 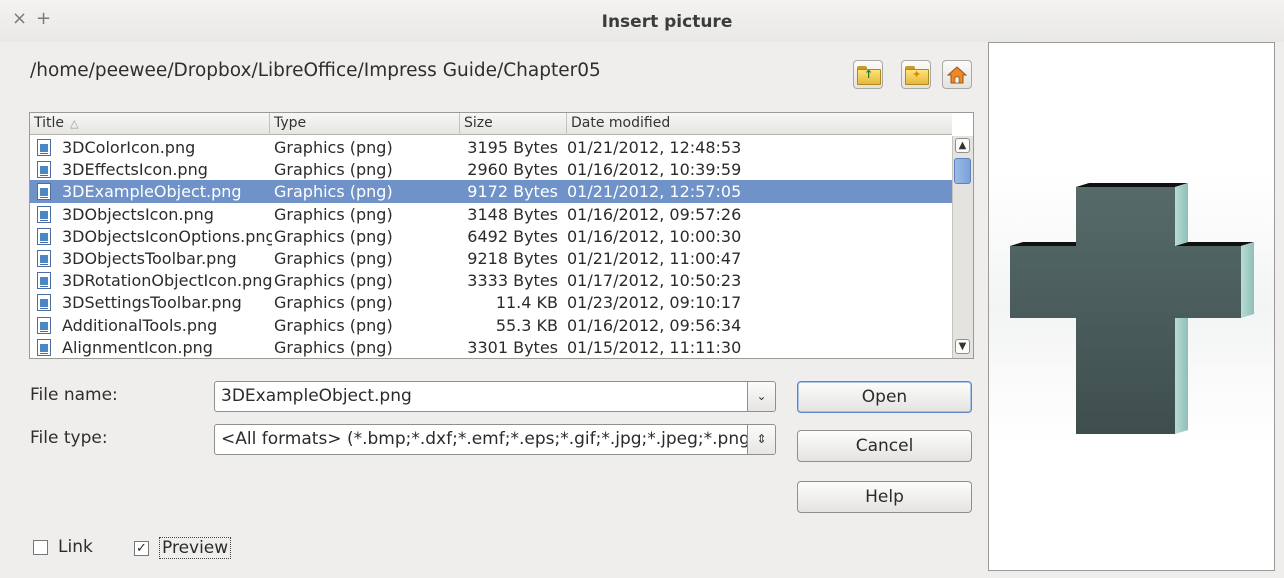 I want to click on up-one-level-button: ↑, so click(x=868, y=74).